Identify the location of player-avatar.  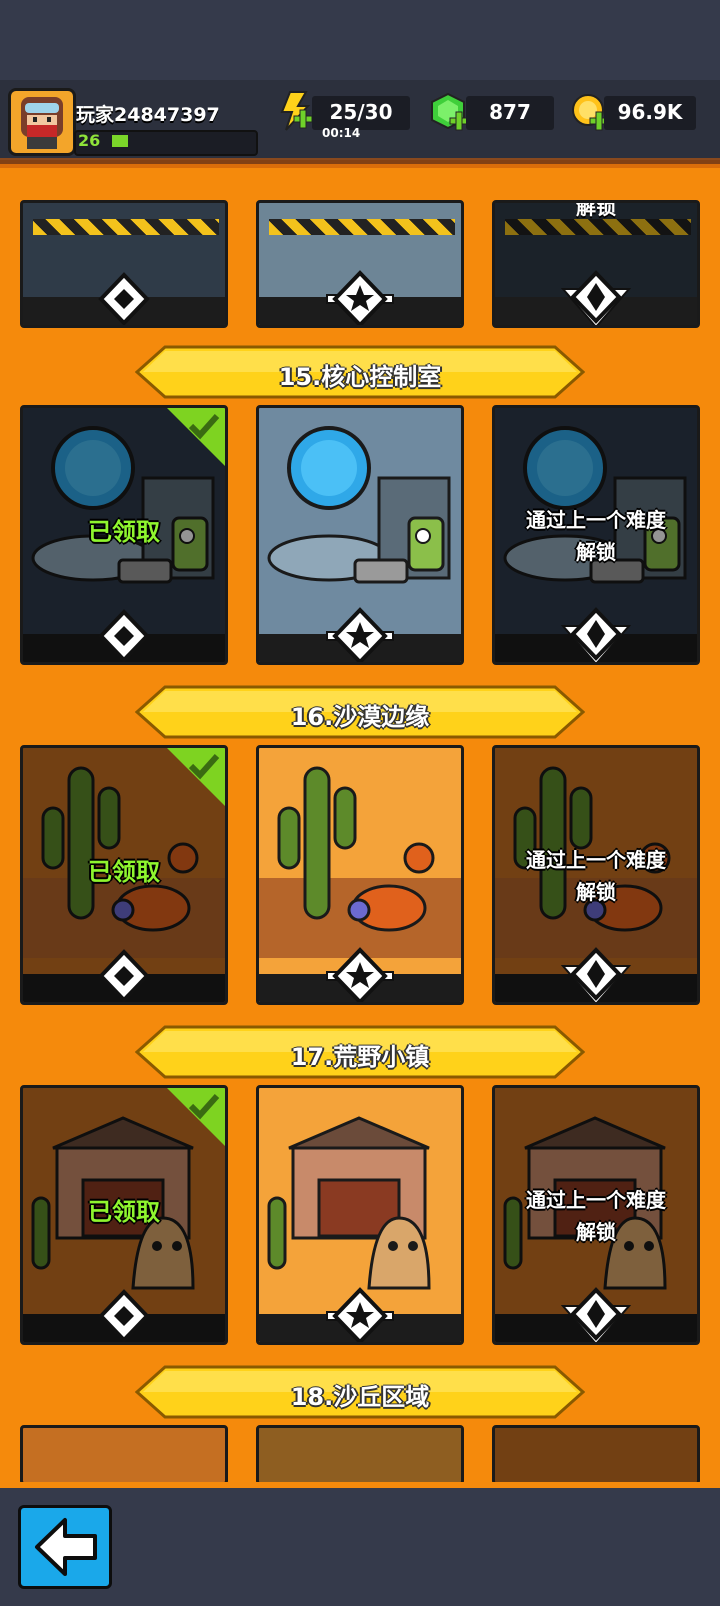
(42, 122).